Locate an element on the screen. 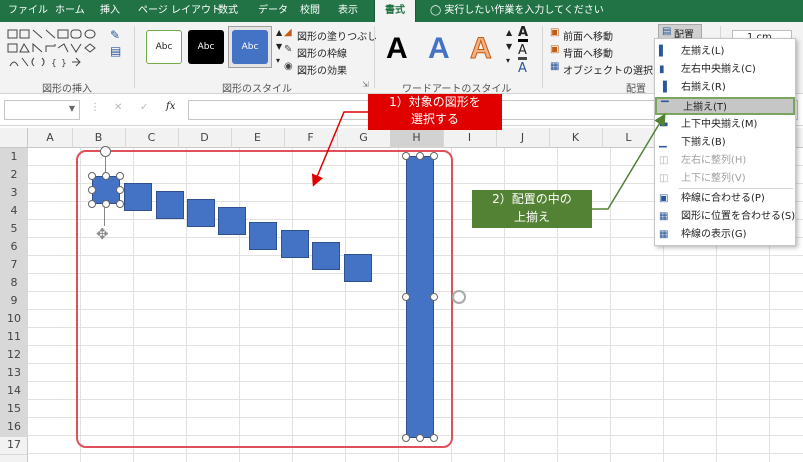 The width and height of the screenshot is (803, 462). text-outline-icon: A is located at coordinates (522, 52).